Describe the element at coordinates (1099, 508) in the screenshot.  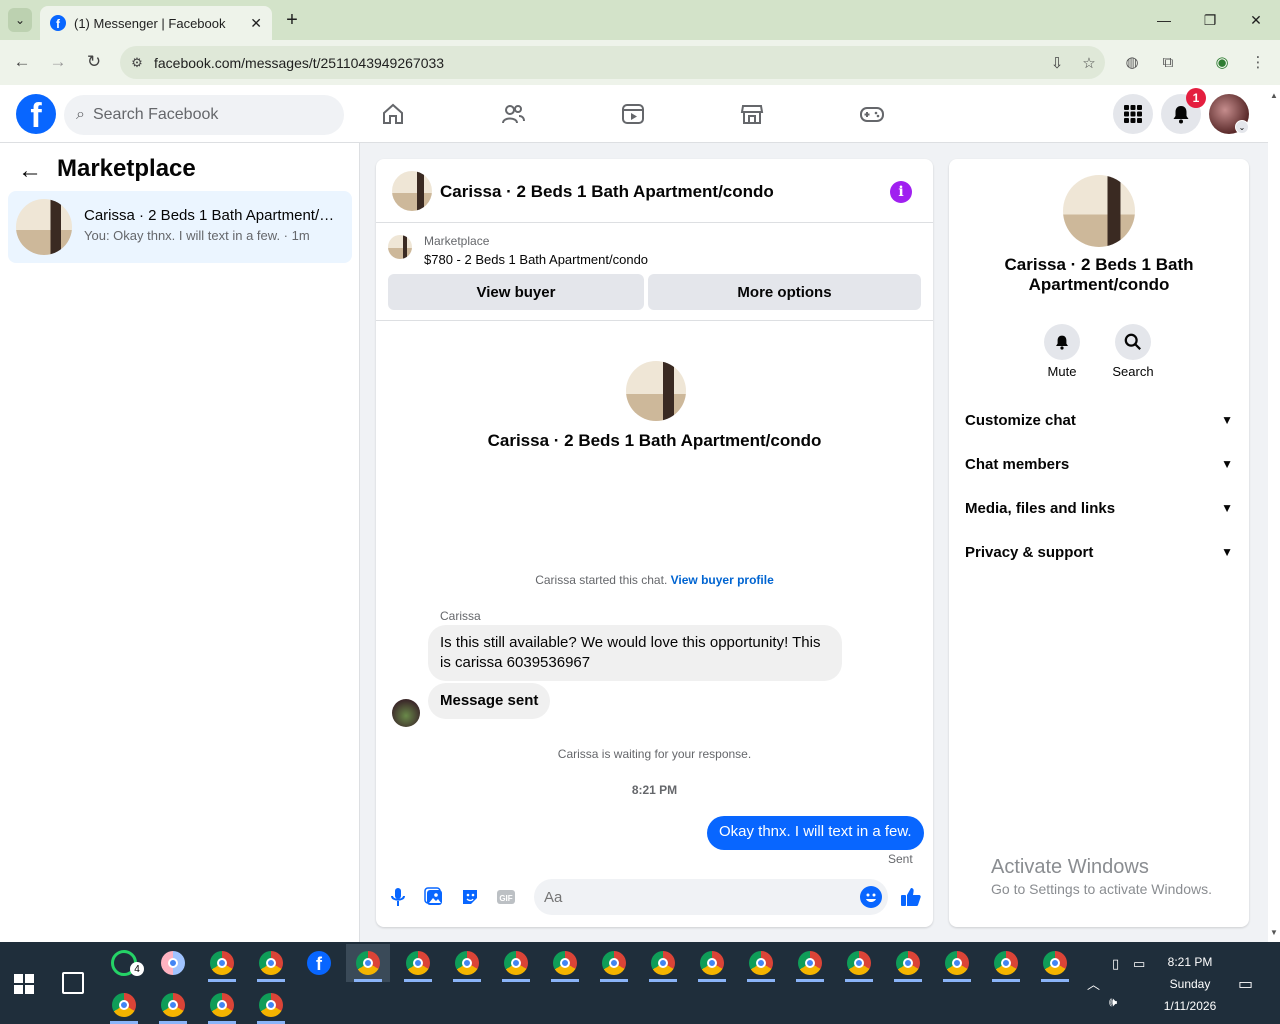
I see `media-files-links-section: Media, files and links ▼` at that location.